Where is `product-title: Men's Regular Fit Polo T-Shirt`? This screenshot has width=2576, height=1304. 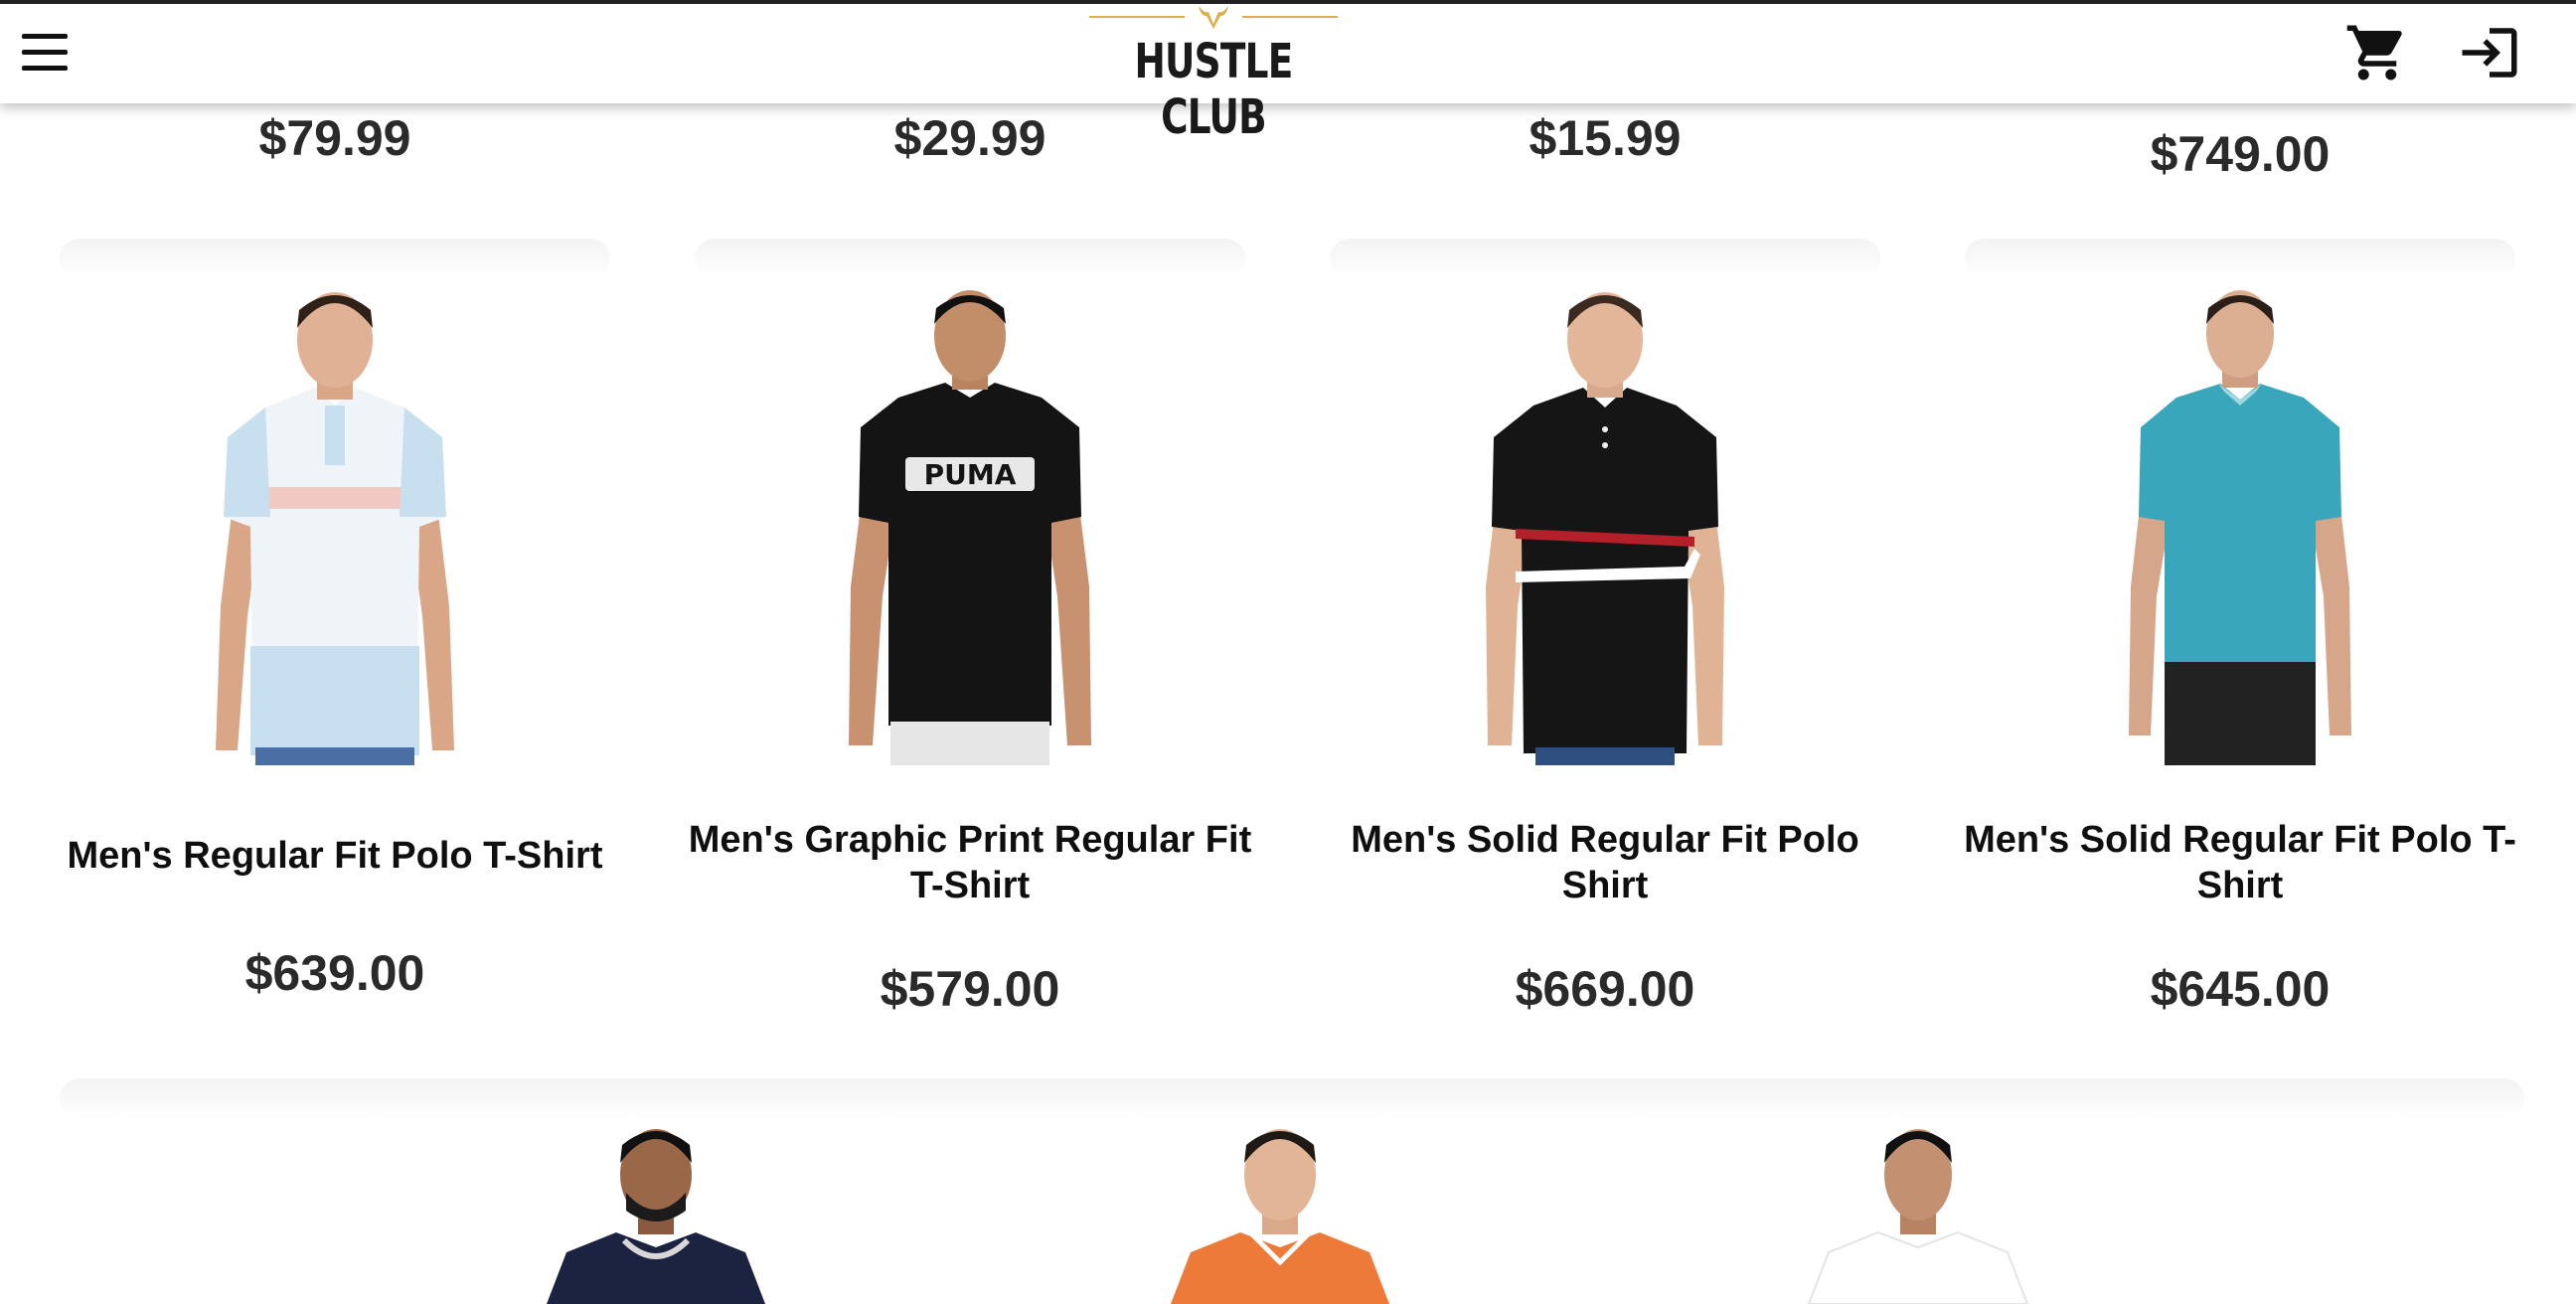
product-title: Men's Regular Fit Polo T-Shirt is located at coordinates (335, 856).